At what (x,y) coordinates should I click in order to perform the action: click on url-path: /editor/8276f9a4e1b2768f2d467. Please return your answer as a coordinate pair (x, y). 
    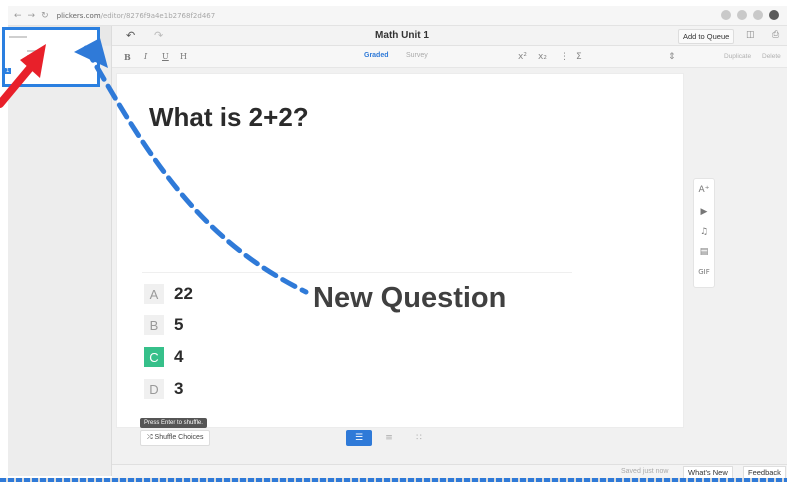
    Looking at the image, I should click on (158, 15).